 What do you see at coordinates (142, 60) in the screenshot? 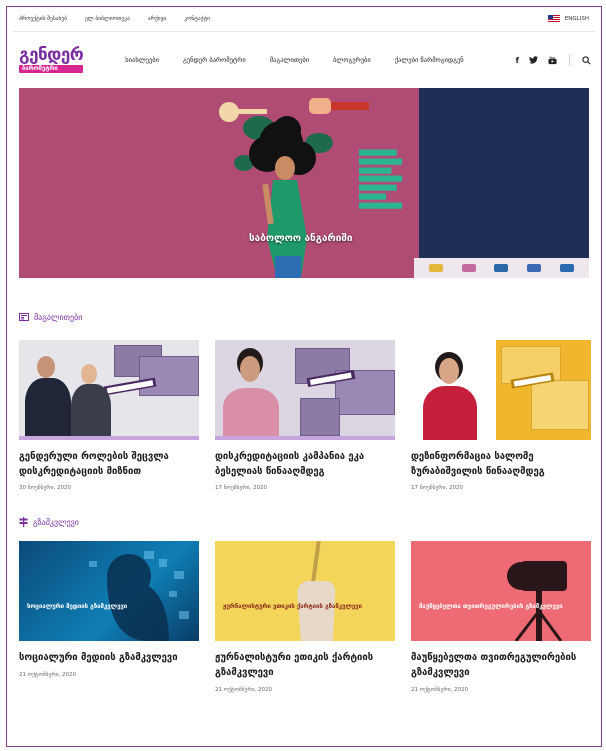
I see `nav-item-news: სიახლეები` at bounding box center [142, 60].